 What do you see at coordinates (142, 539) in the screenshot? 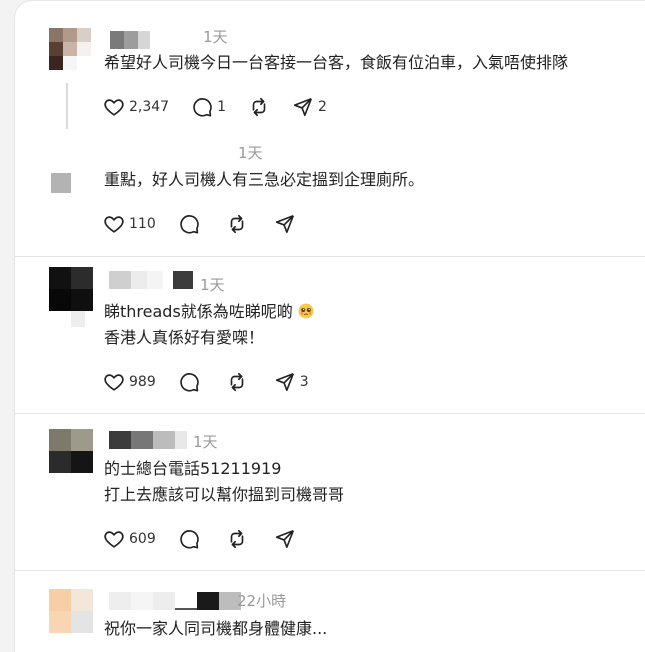
I see `like-count: 609` at bounding box center [142, 539].